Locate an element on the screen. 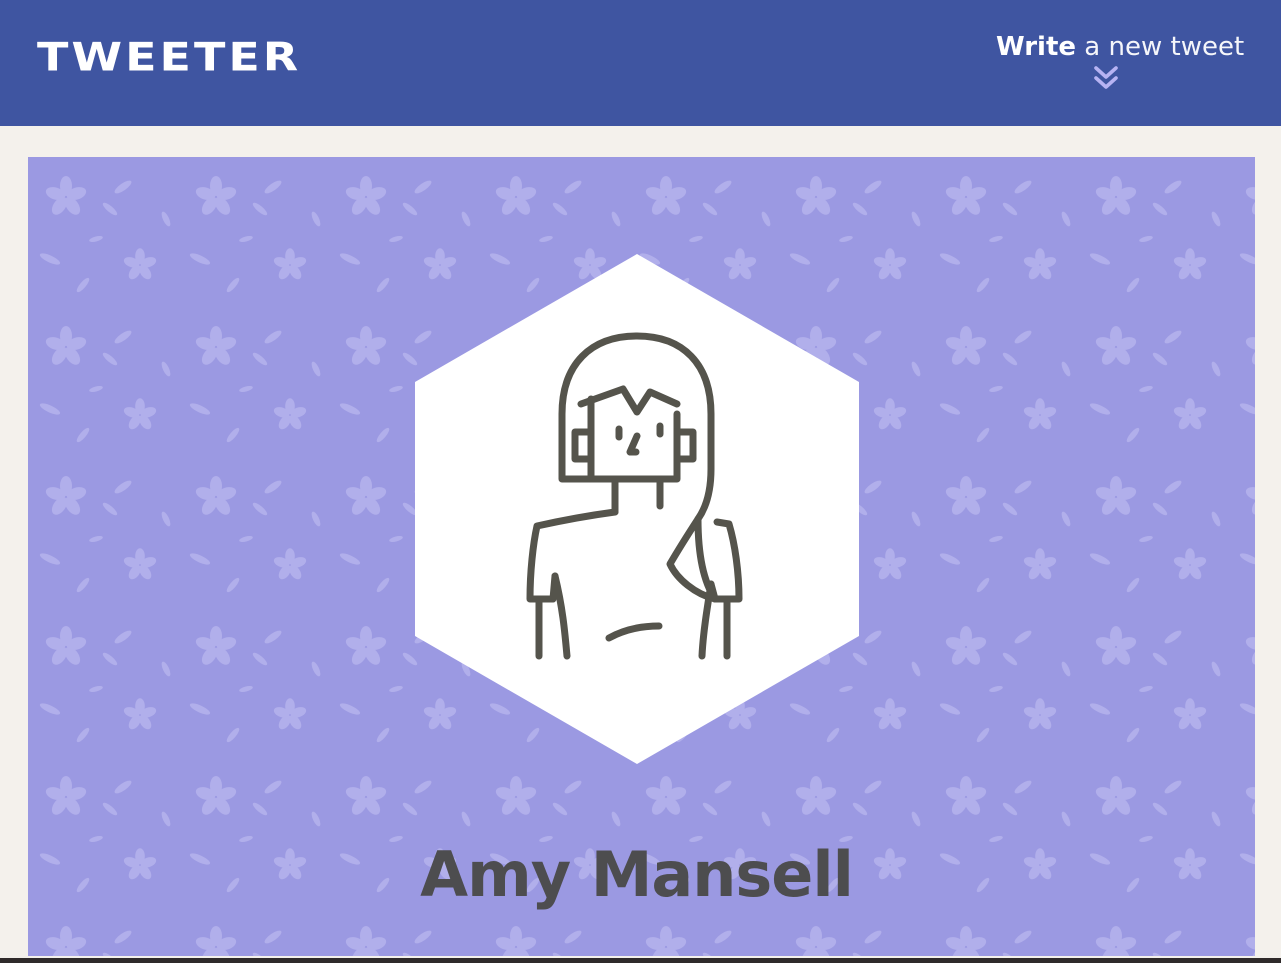 The width and height of the screenshot is (1281, 963). write-label-rest: a new tweet is located at coordinates (1160, 47).